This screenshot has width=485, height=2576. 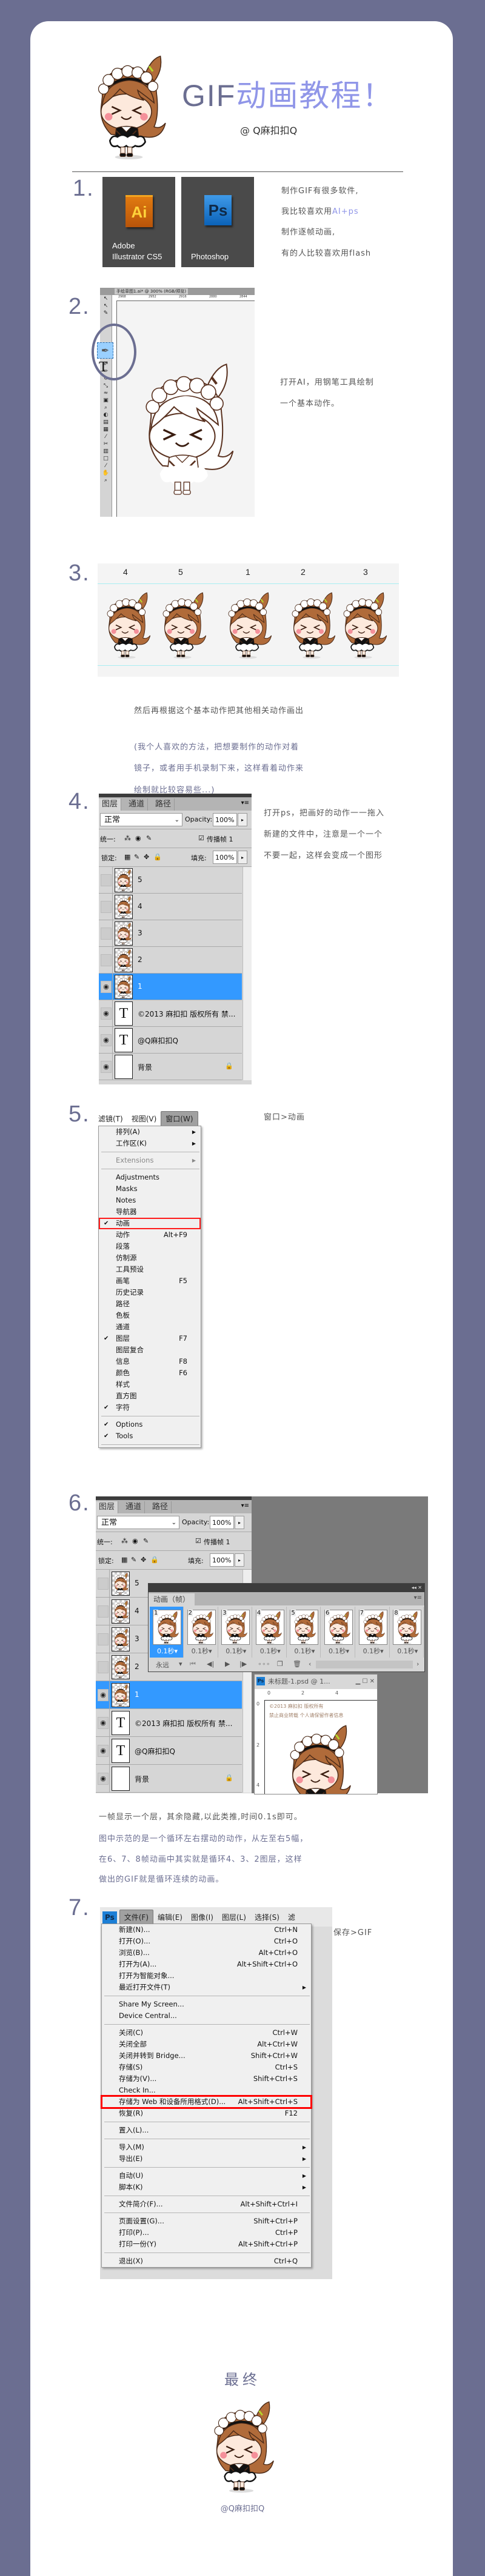 What do you see at coordinates (170, 960) in the screenshot?
I see `layer-row: 2` at bounding box center [170, 960].